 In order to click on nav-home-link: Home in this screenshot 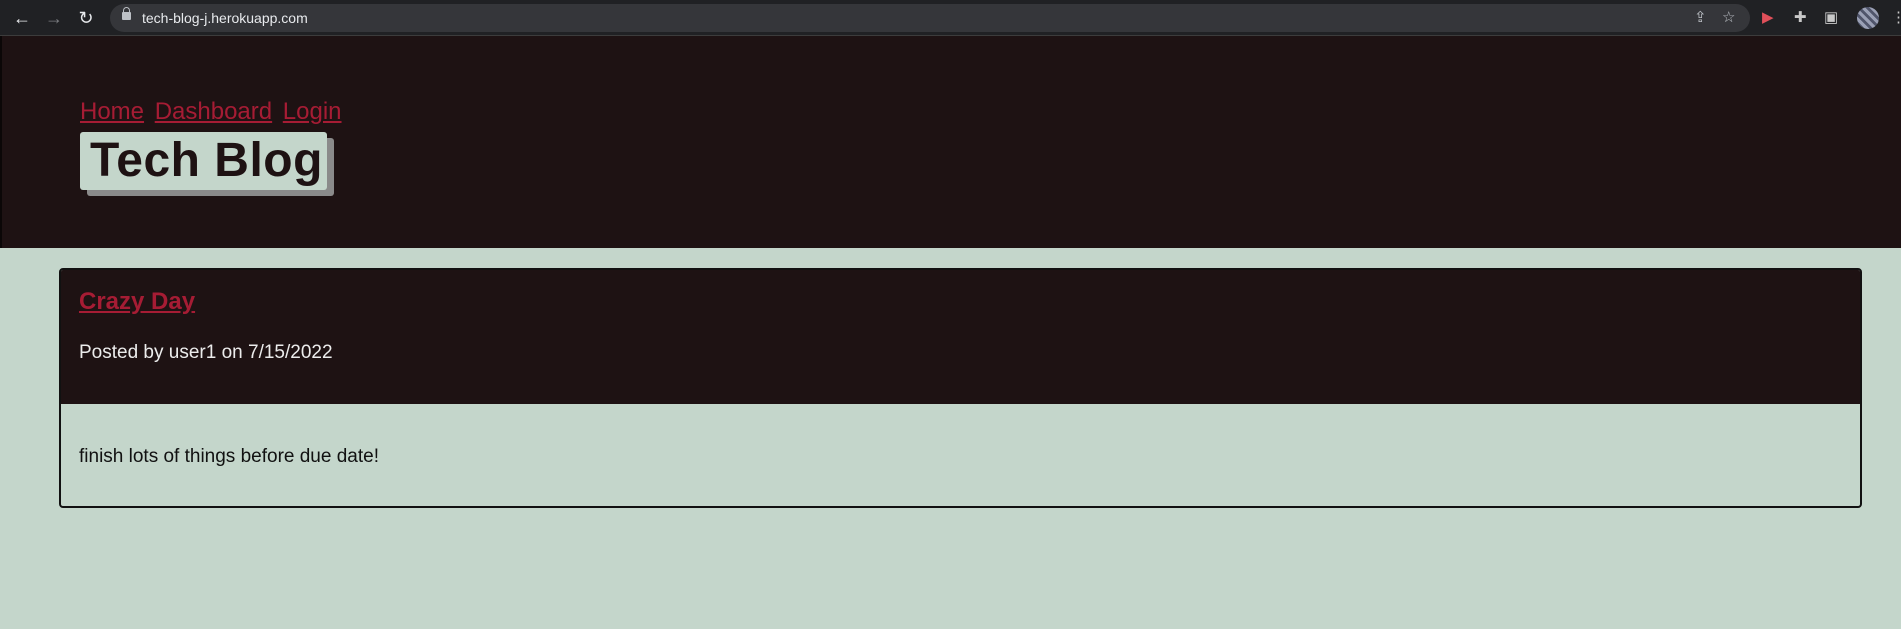, I will do `click(112, 111)`.